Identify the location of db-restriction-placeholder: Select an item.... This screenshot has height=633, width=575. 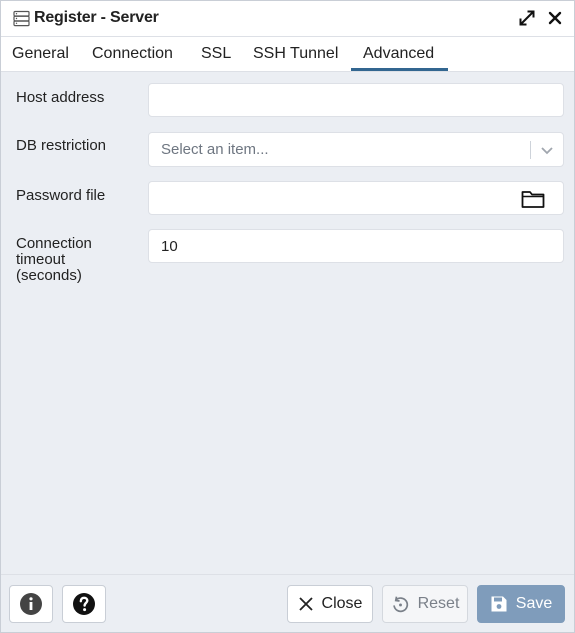
(215, 149).